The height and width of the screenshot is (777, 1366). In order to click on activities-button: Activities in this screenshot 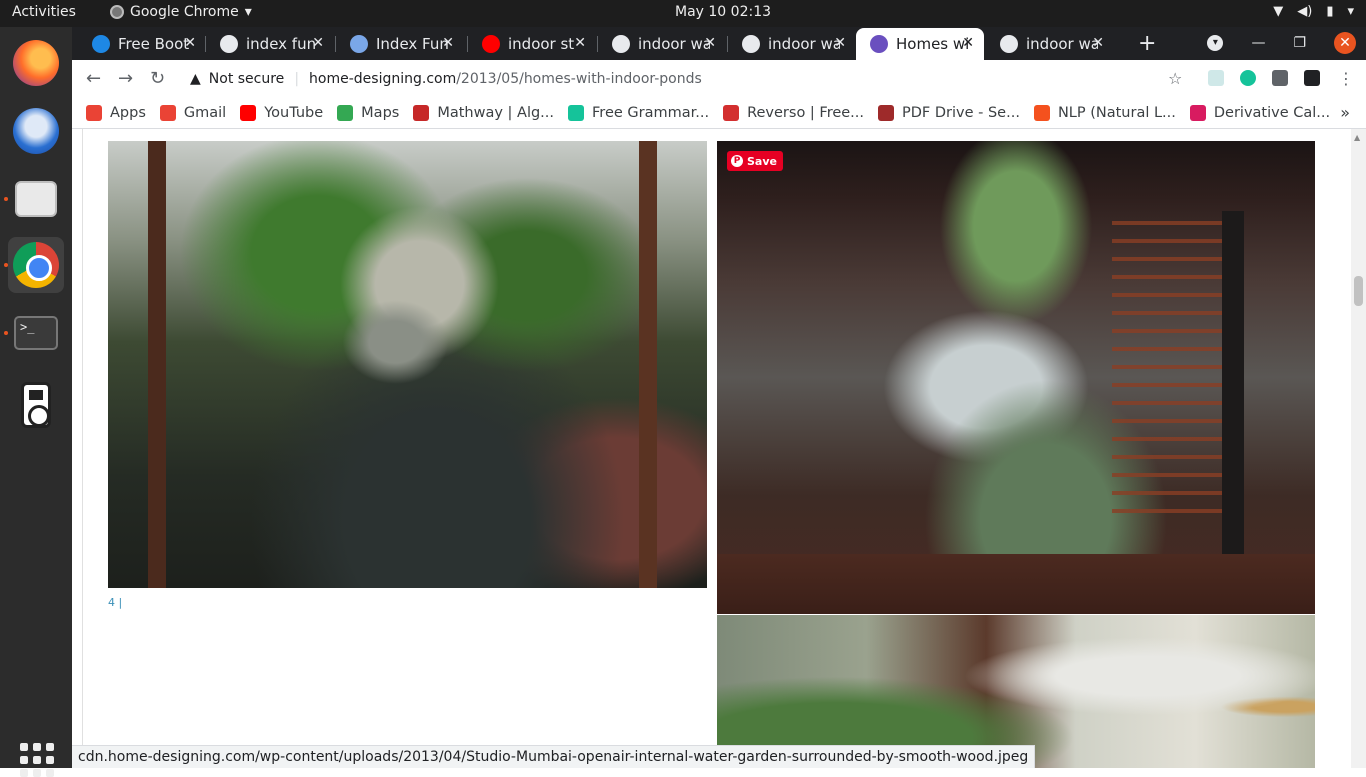, I will do `click(44, 12)`.